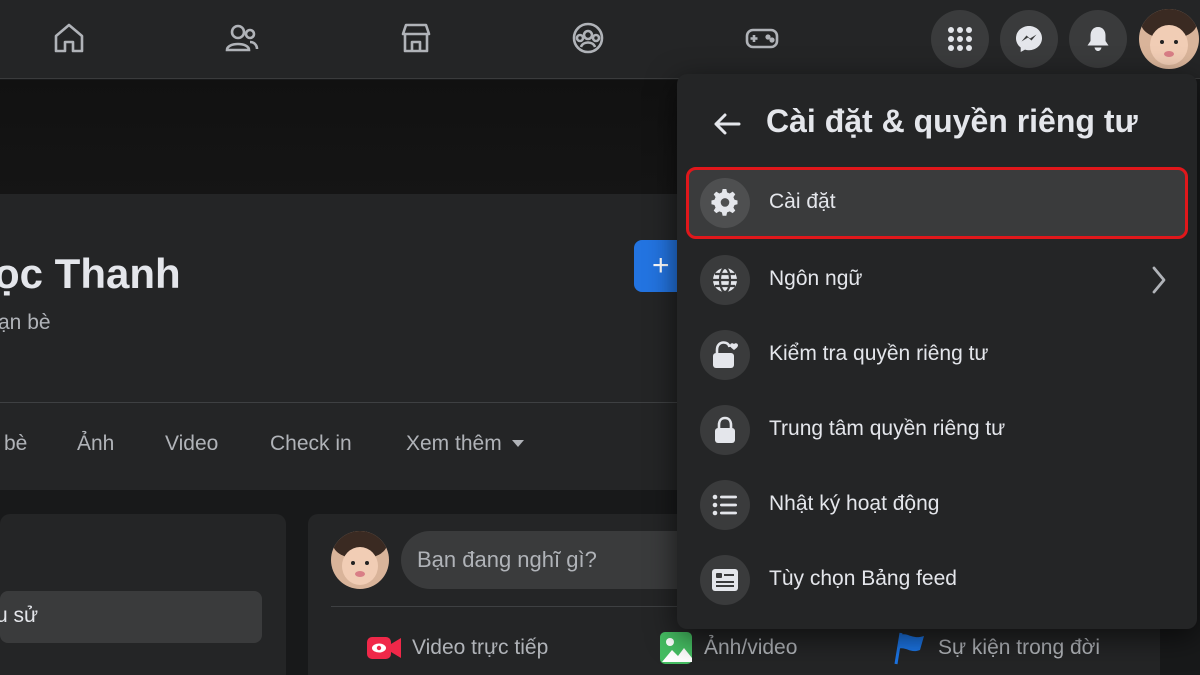  Describe the element at coordinates (69, 38) in the screenshot. I see `home-icon` at that location.